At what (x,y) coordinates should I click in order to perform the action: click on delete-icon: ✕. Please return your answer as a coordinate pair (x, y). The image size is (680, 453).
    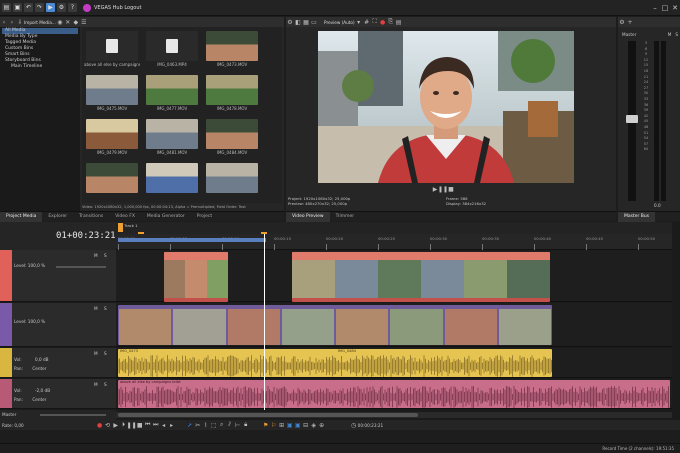
    Looking at the image, I should click on (68, 22).